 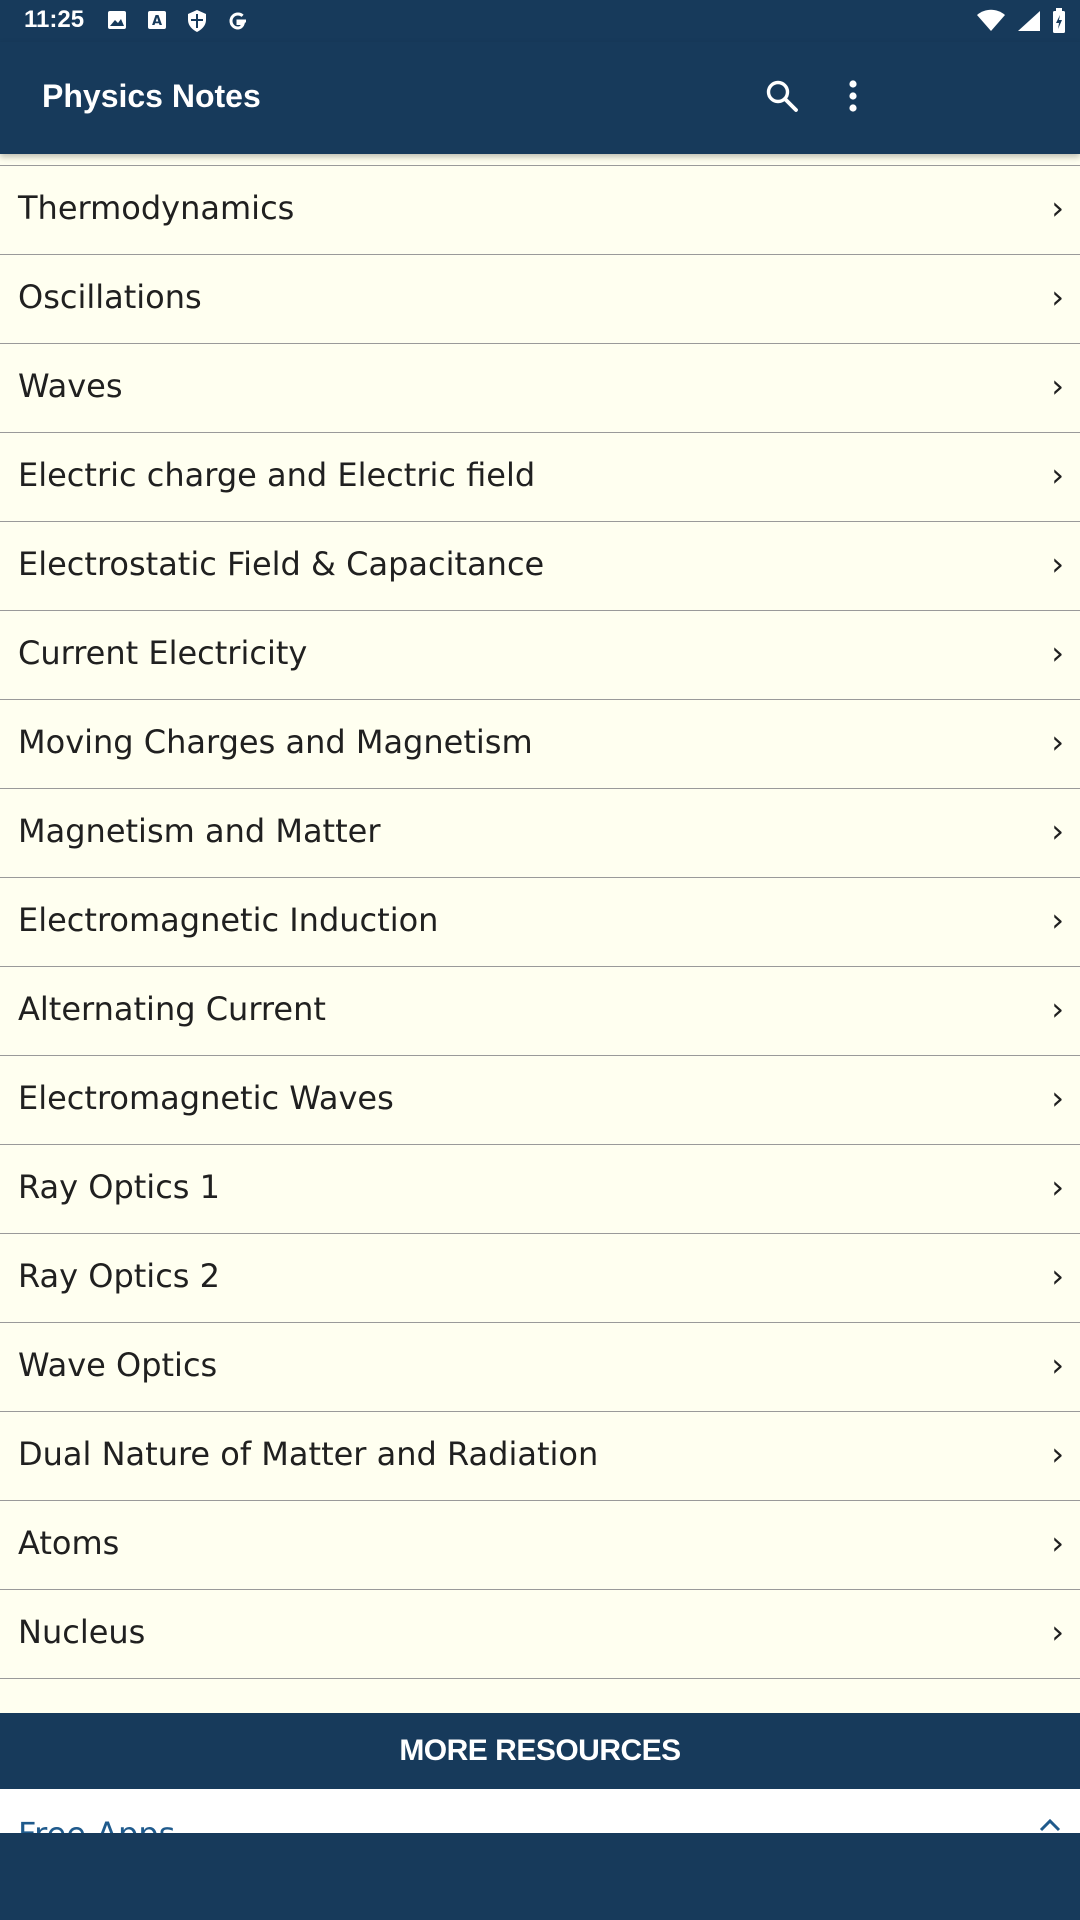 What do you see at coordinates (96, 1824) in the screenshot?
I see `free-apps-label: Free Apps` at bounding box center [96, 1824].